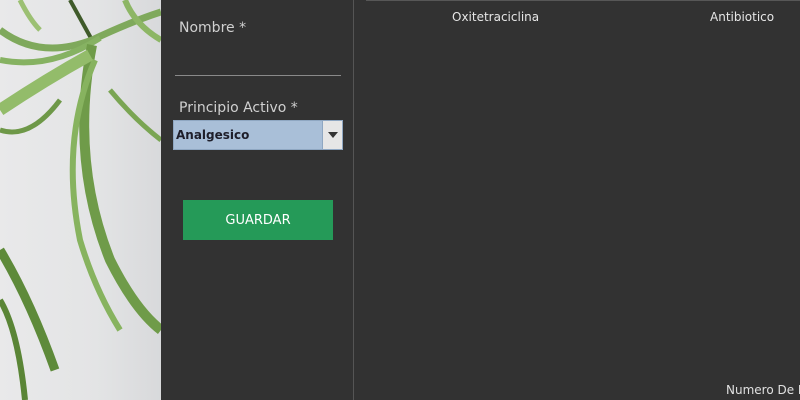 Image resolution: width=800 pixels, height=400 pixels. What do you see at coordinates (583, 0) in the screenshot?
I see `table-top-border` at bounding box center [583, 0].